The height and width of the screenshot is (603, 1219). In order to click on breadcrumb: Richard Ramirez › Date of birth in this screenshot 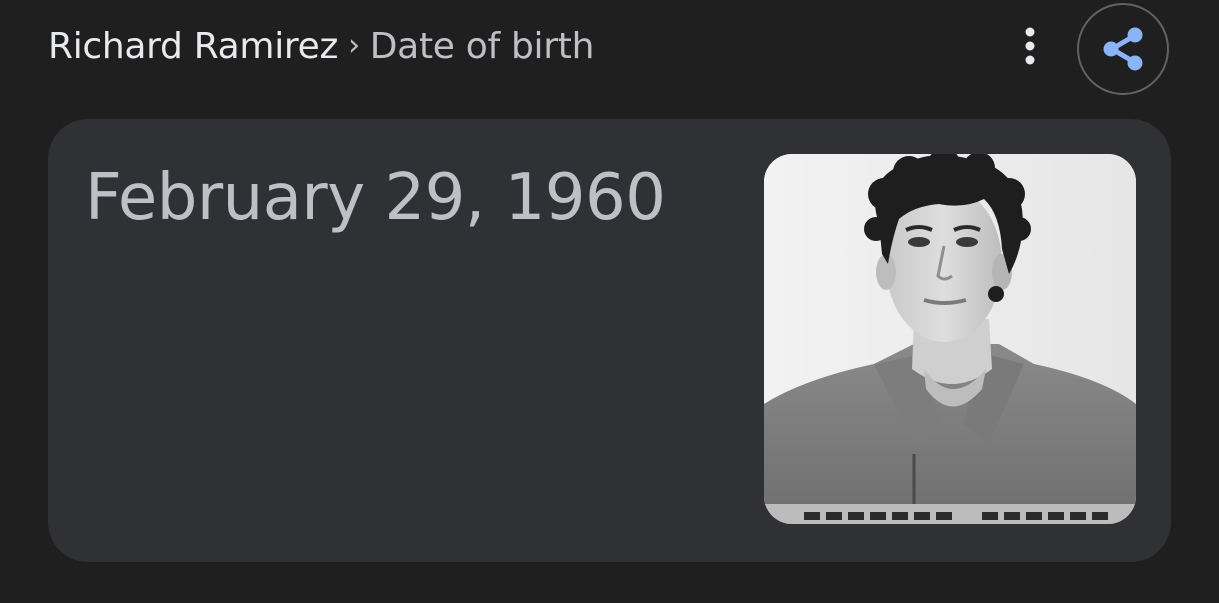, I will do `click(321, 46)`.